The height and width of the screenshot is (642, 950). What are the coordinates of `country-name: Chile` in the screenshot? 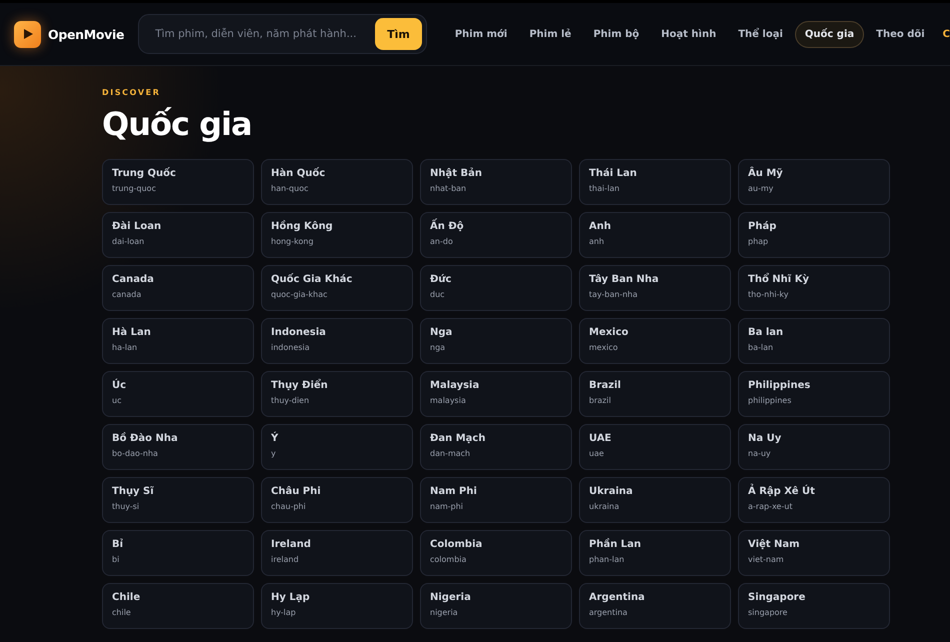 It's located at (127, 597).